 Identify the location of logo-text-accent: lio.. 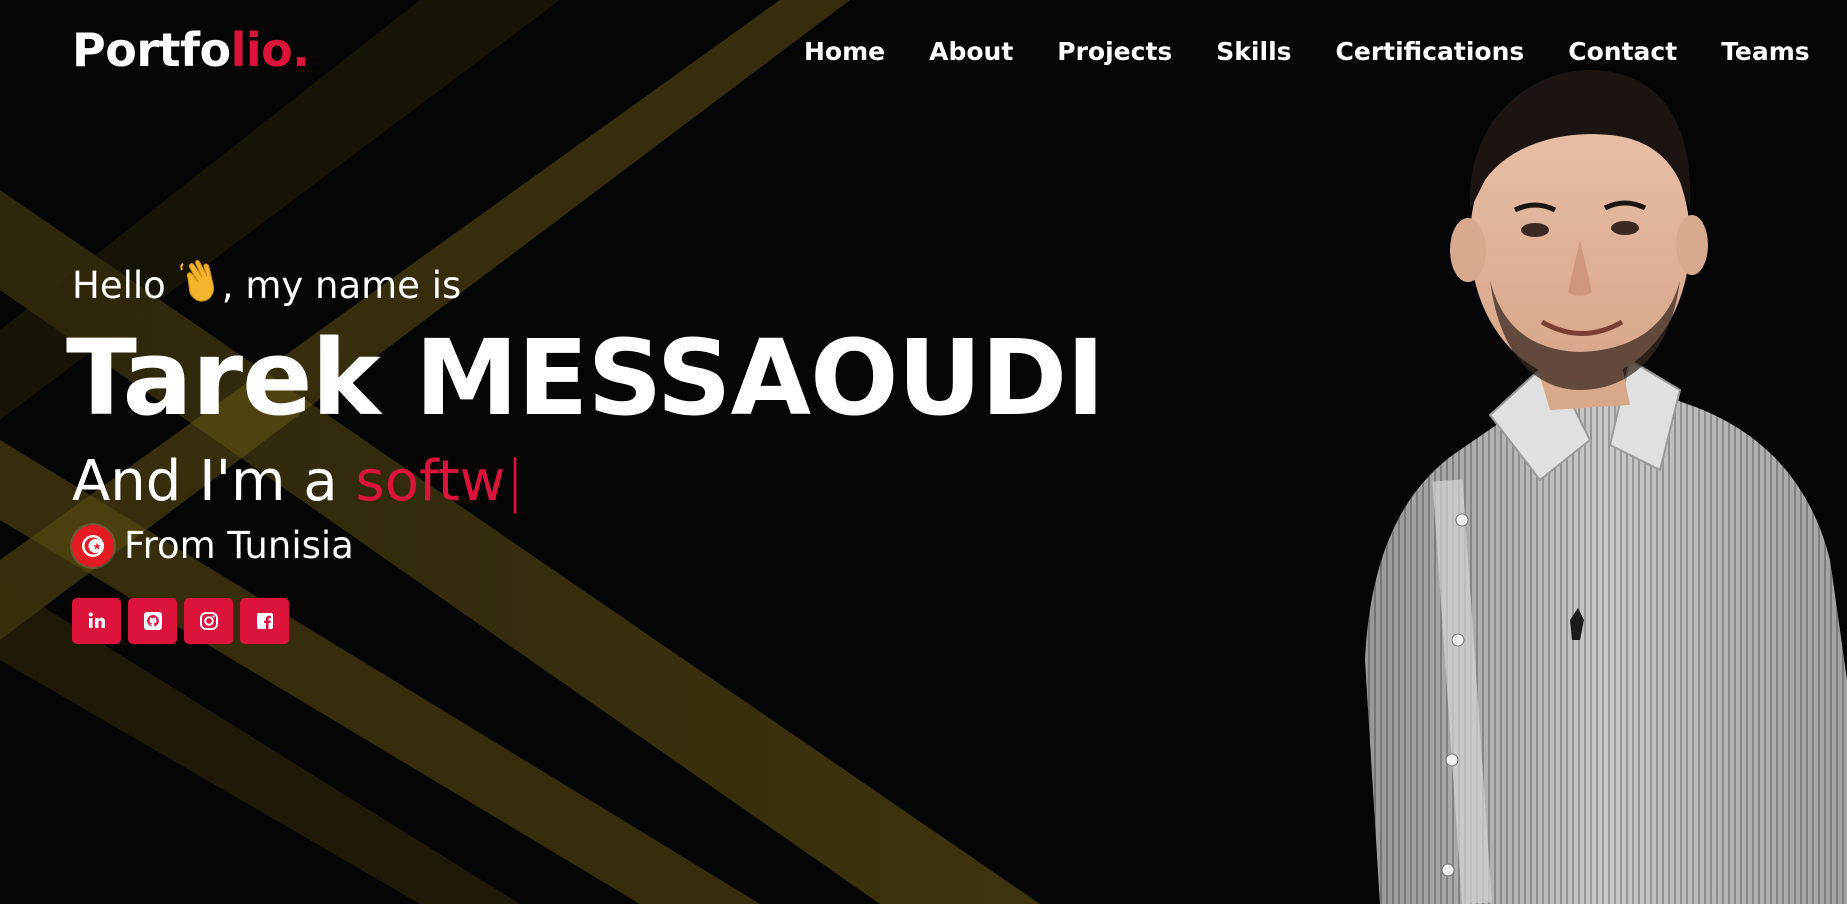
(270, 50).